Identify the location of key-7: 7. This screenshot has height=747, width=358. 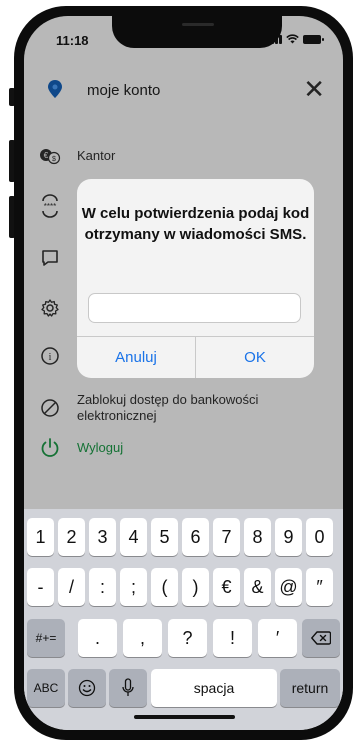
(226, 537).